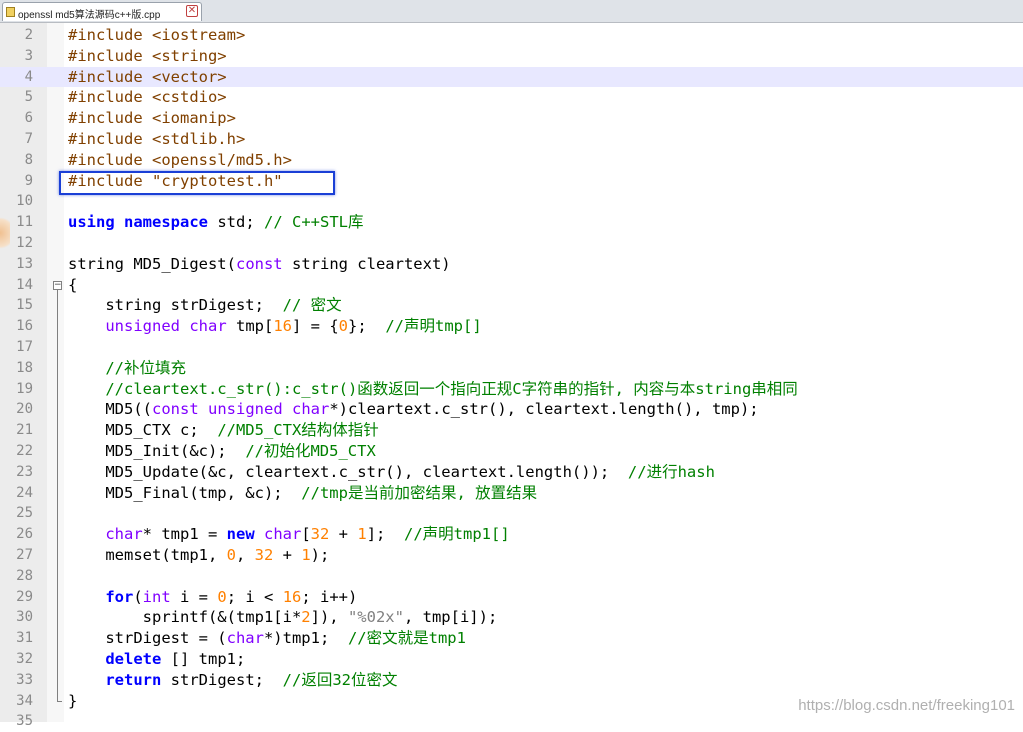 The width and height of the screenshot is (1023, 732). Describe the element at coordinates (511, 680) in the screenshot. I see `code-line: 33 return strDigest; //返回32位密文` at that location.